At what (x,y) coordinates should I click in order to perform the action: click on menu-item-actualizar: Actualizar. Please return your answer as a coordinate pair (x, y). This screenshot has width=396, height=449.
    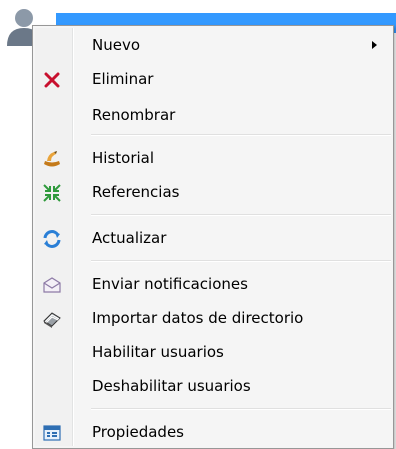
    Looking at the image, I should click on (213, 238).